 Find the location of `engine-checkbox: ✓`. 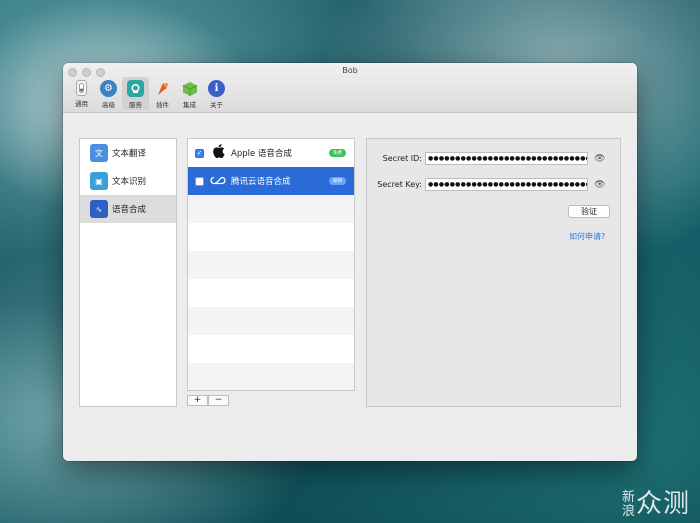

engine-checkbox: ✓ is located at coordinates (199, 153).